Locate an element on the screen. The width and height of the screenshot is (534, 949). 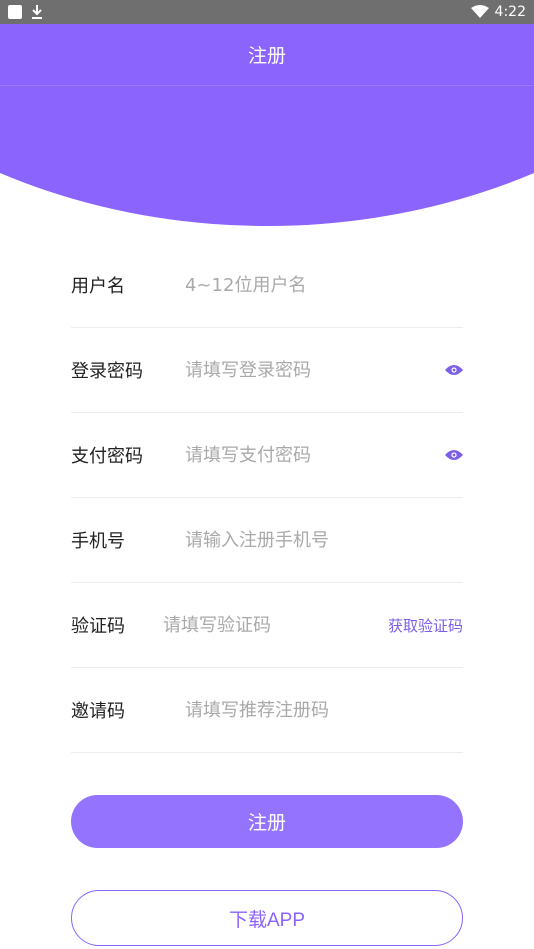
page-title: 注册 is located at coordinates (266, 56).